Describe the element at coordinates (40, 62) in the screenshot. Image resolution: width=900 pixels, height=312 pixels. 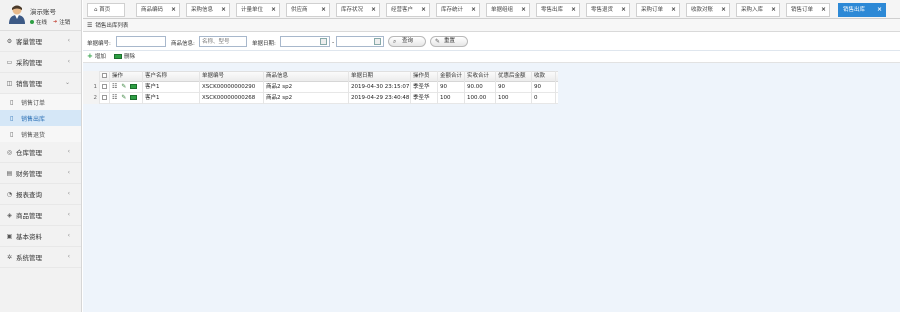
I see `sidebar-item-purchase: ▭ 采购管理 ‹` at that location.